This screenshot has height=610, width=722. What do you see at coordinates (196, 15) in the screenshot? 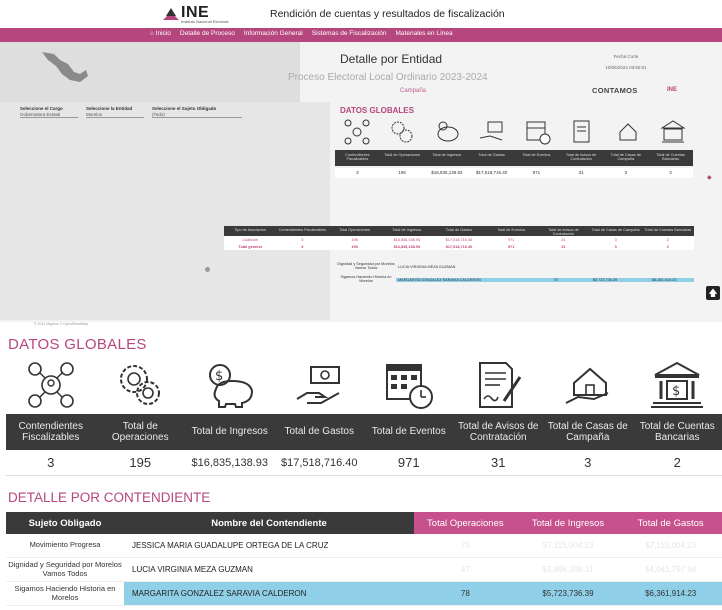
I see `ine-logo: INE Instituto Nacional Electoral` at bounding box center [196, 15].